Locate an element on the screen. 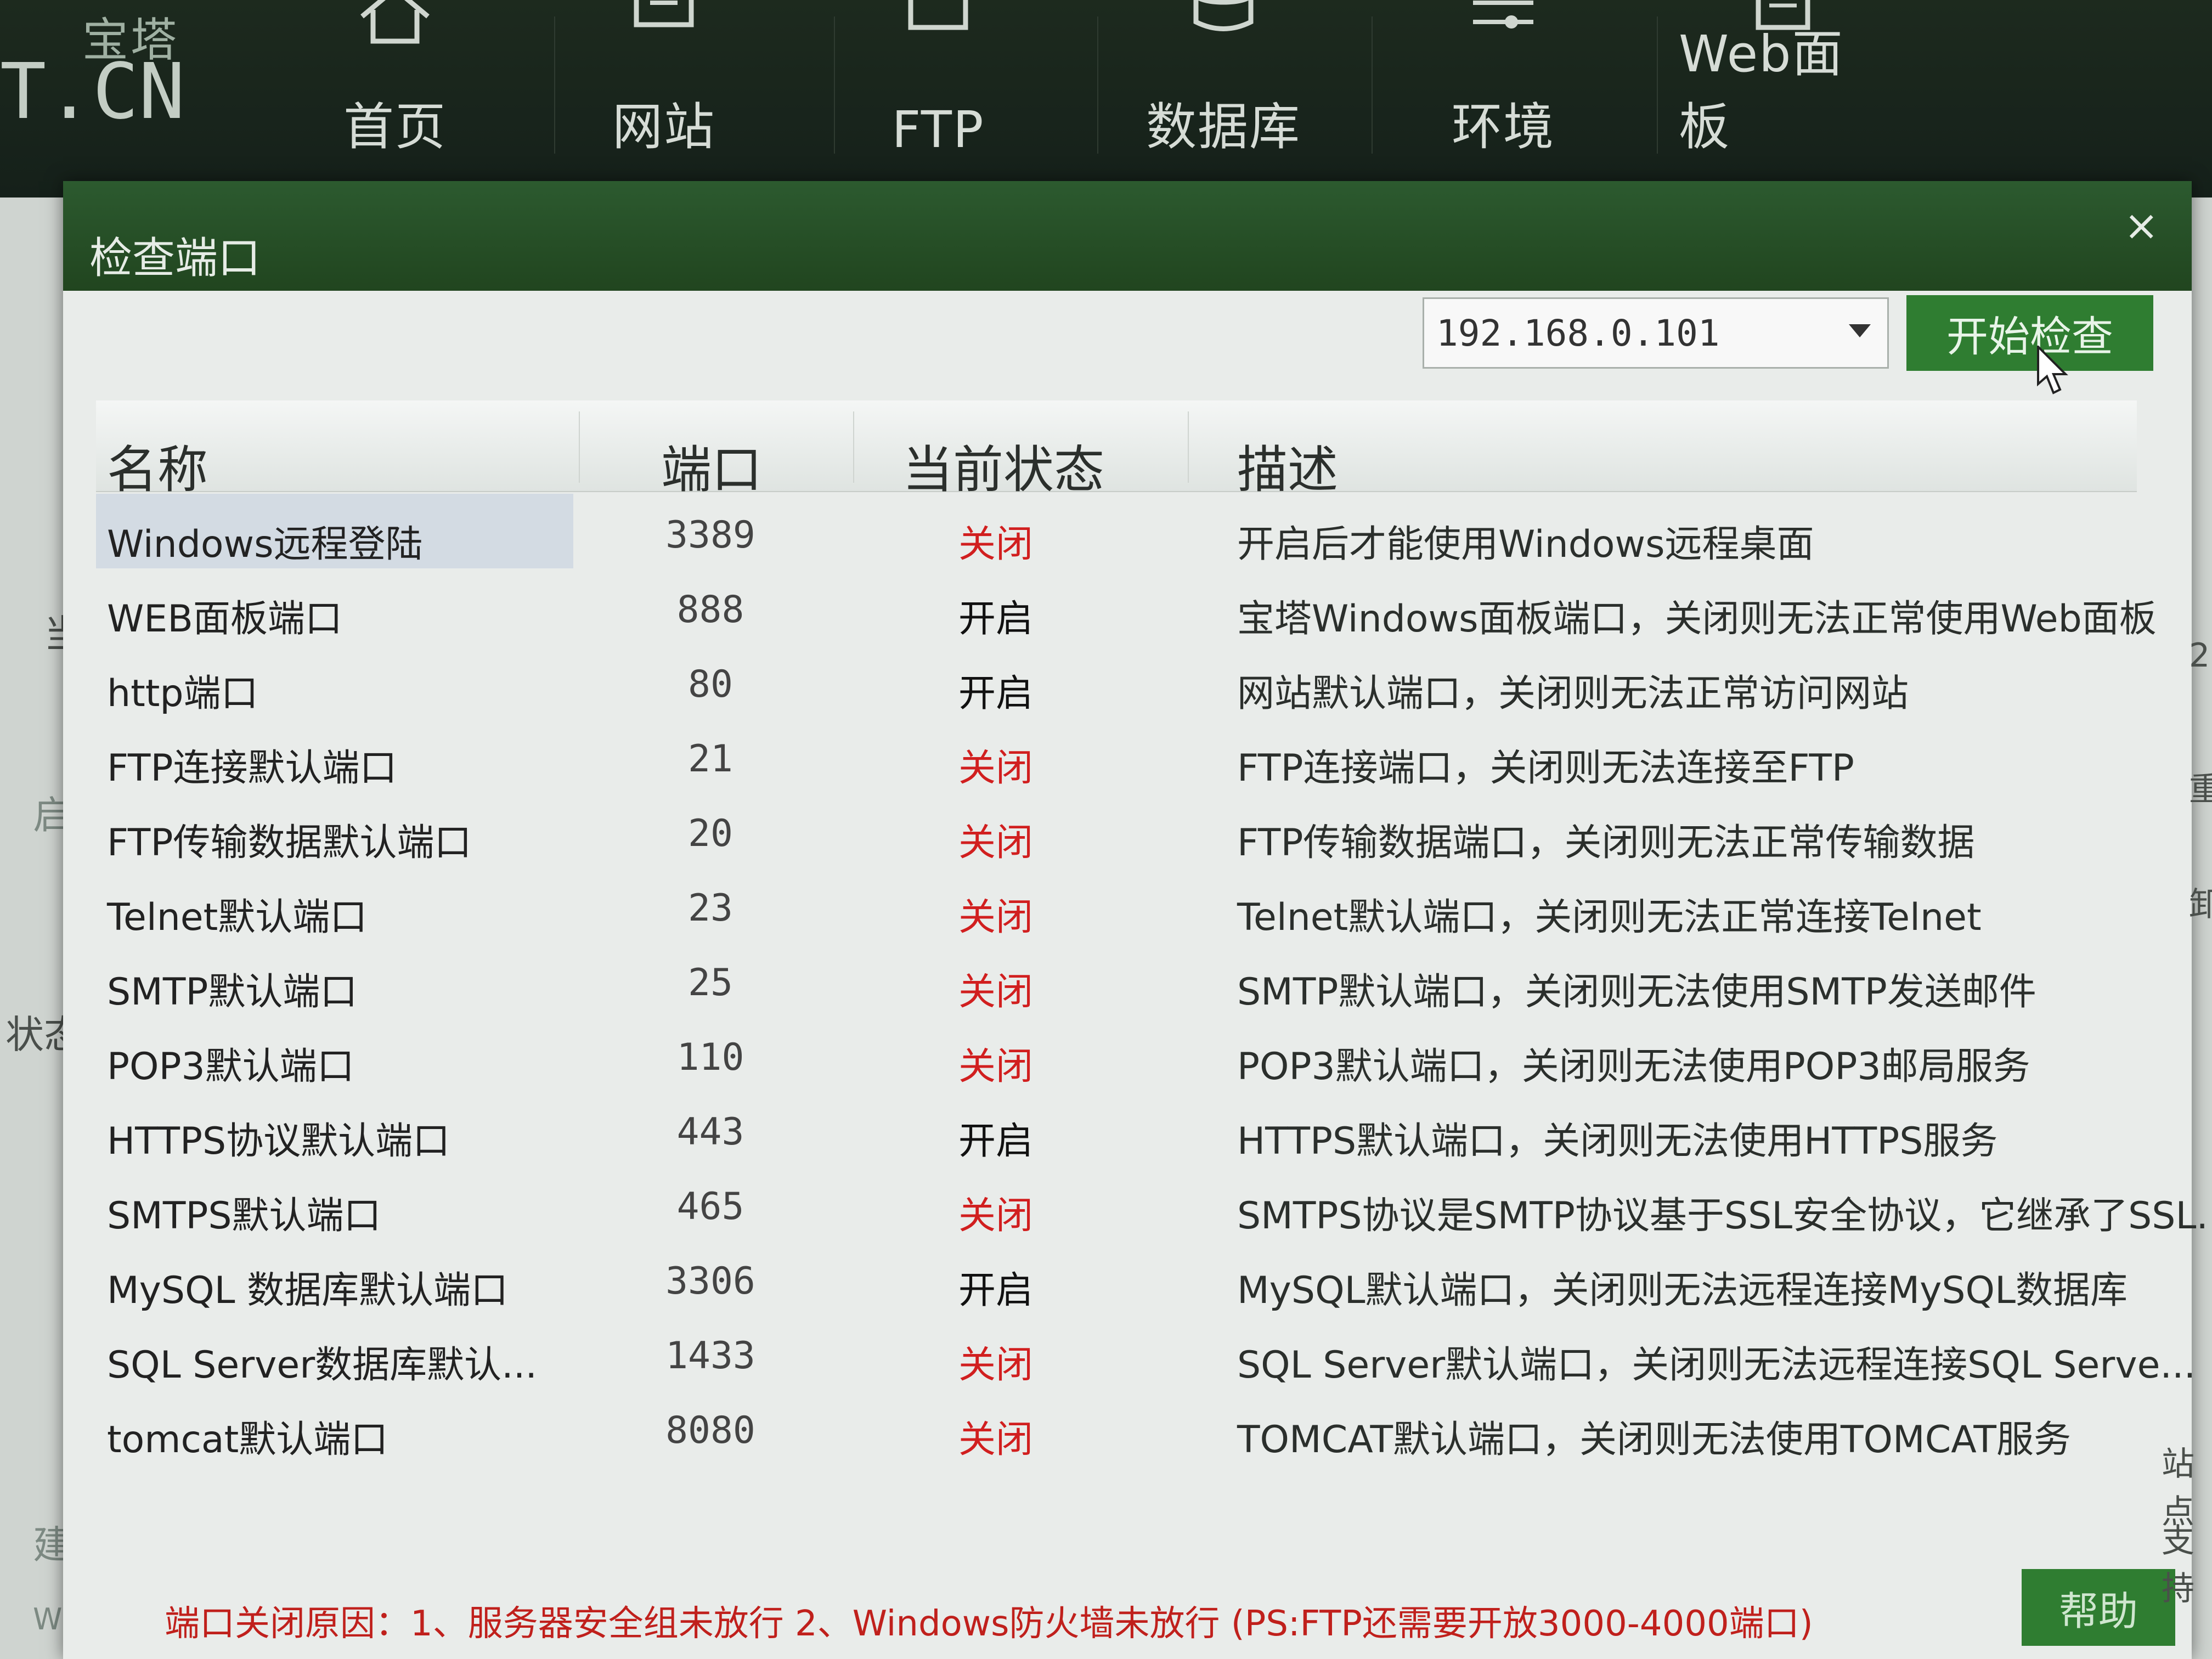  cell-port: 888 is located at coordinates (710, 610).